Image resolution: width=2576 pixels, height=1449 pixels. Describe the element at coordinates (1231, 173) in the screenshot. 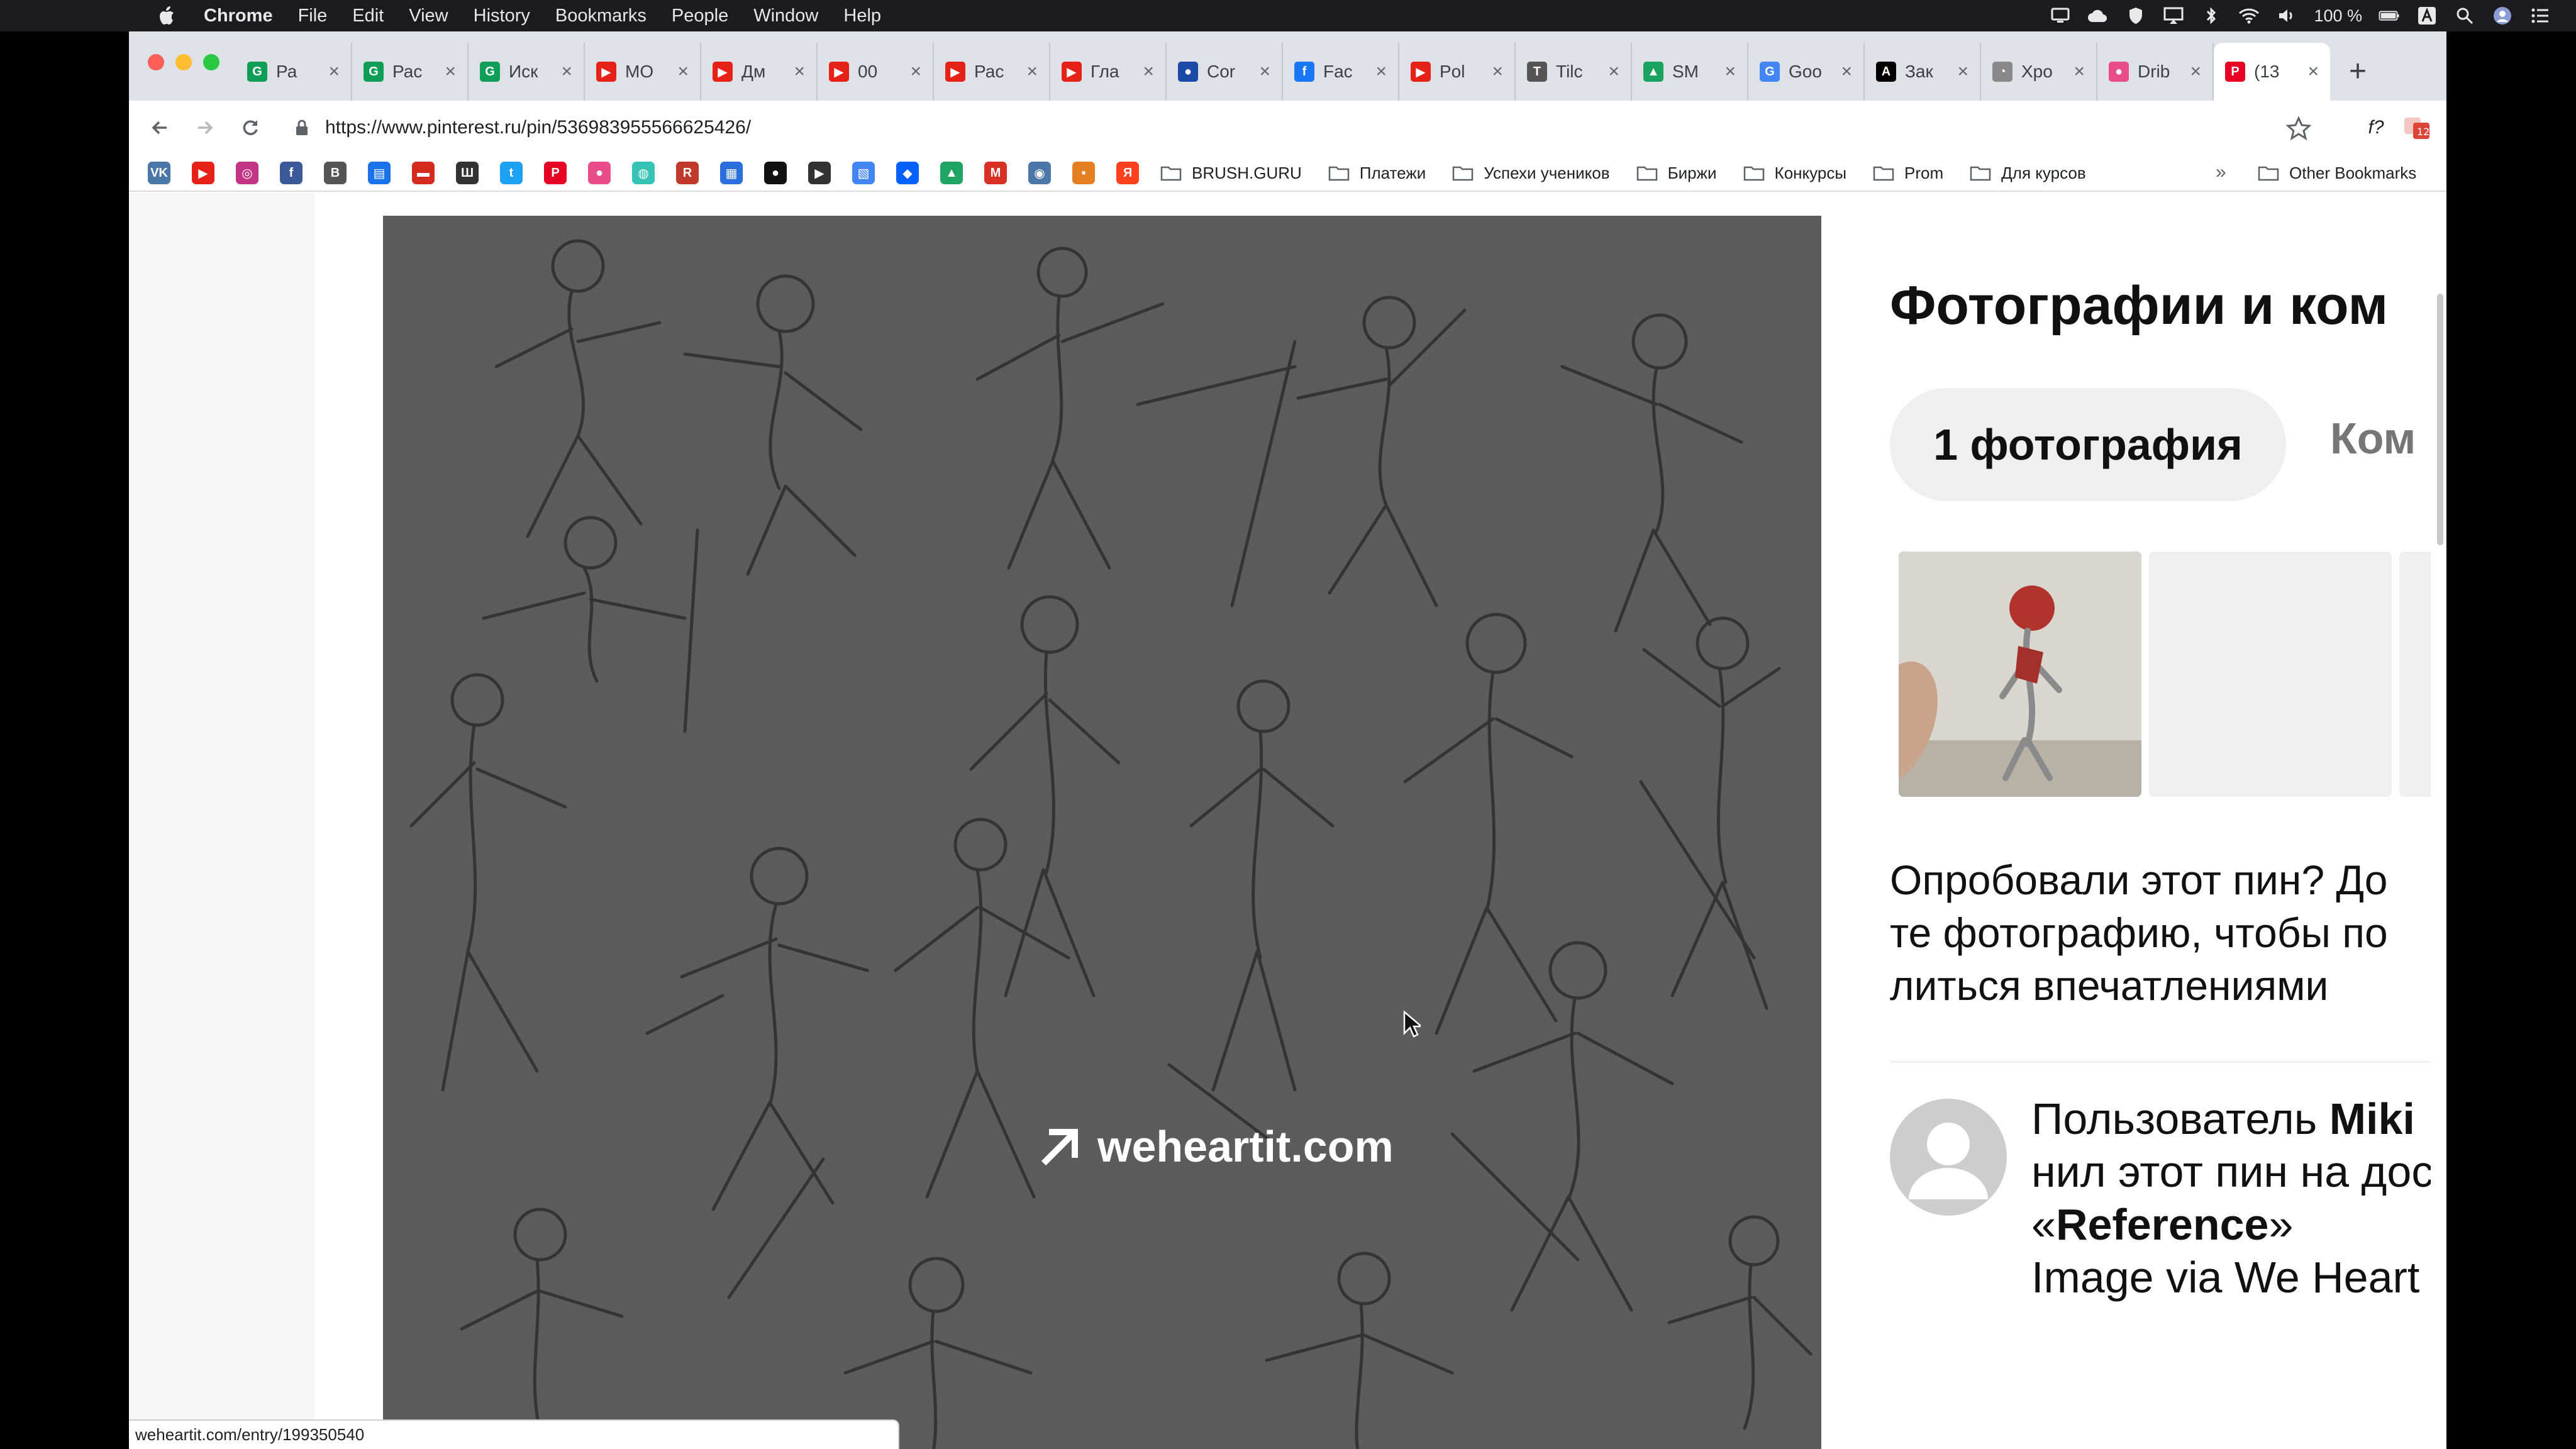

I see `bookmark-folder: BRUSH.GURU` at that location.